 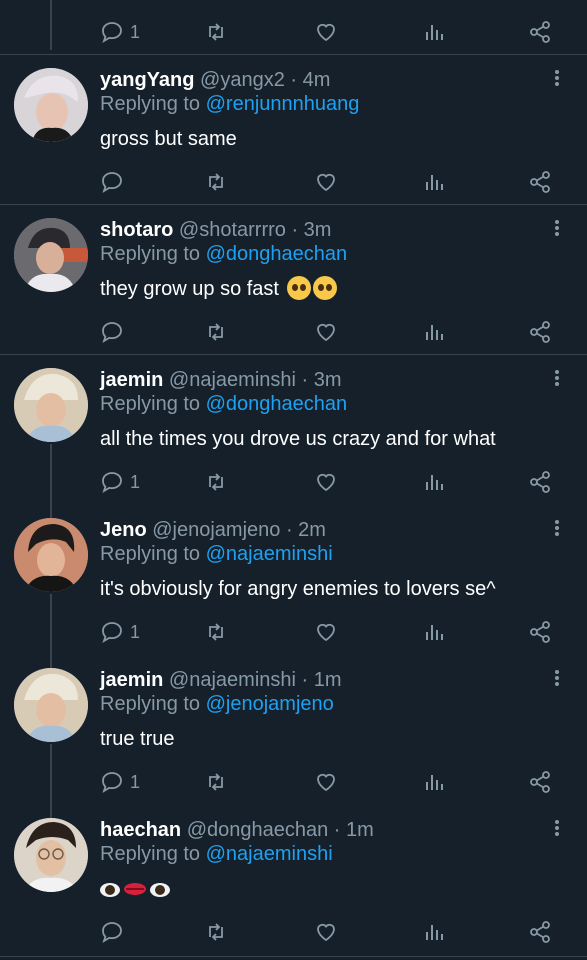 I want to click on divider, so click(x=293, y=354).